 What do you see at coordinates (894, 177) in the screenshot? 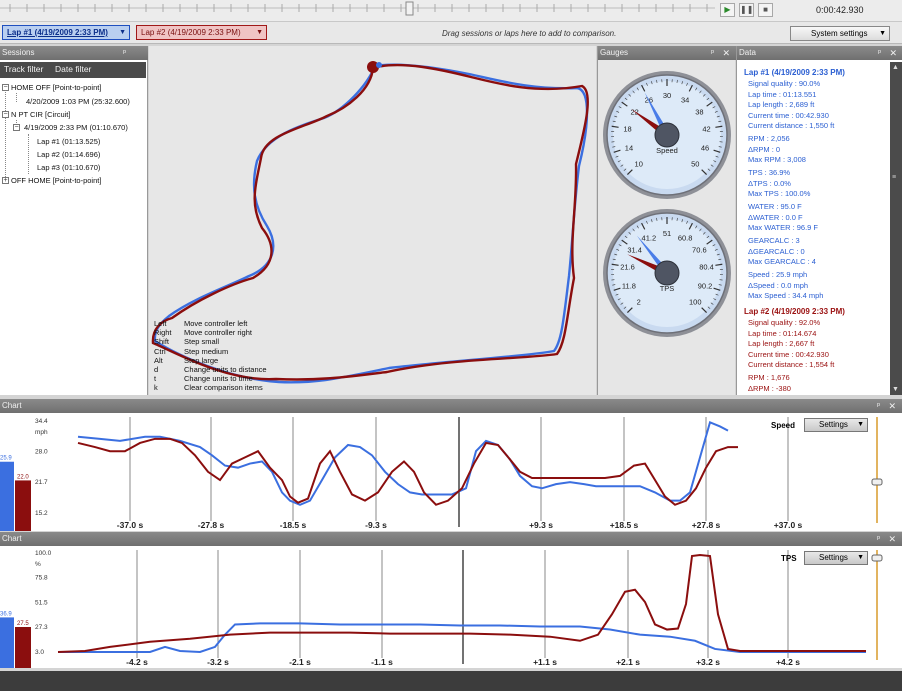
I see `scroll-grip-icon: ≡` at bounding box center [894, 177].